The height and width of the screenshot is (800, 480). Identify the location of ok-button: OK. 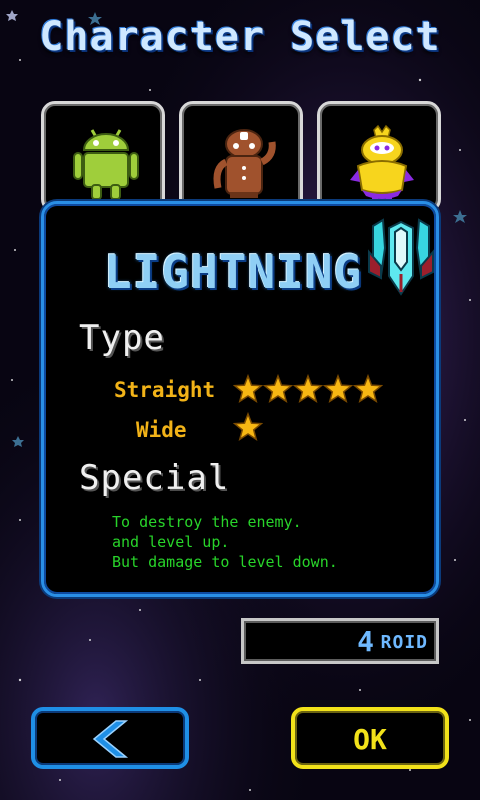
(370, 738).